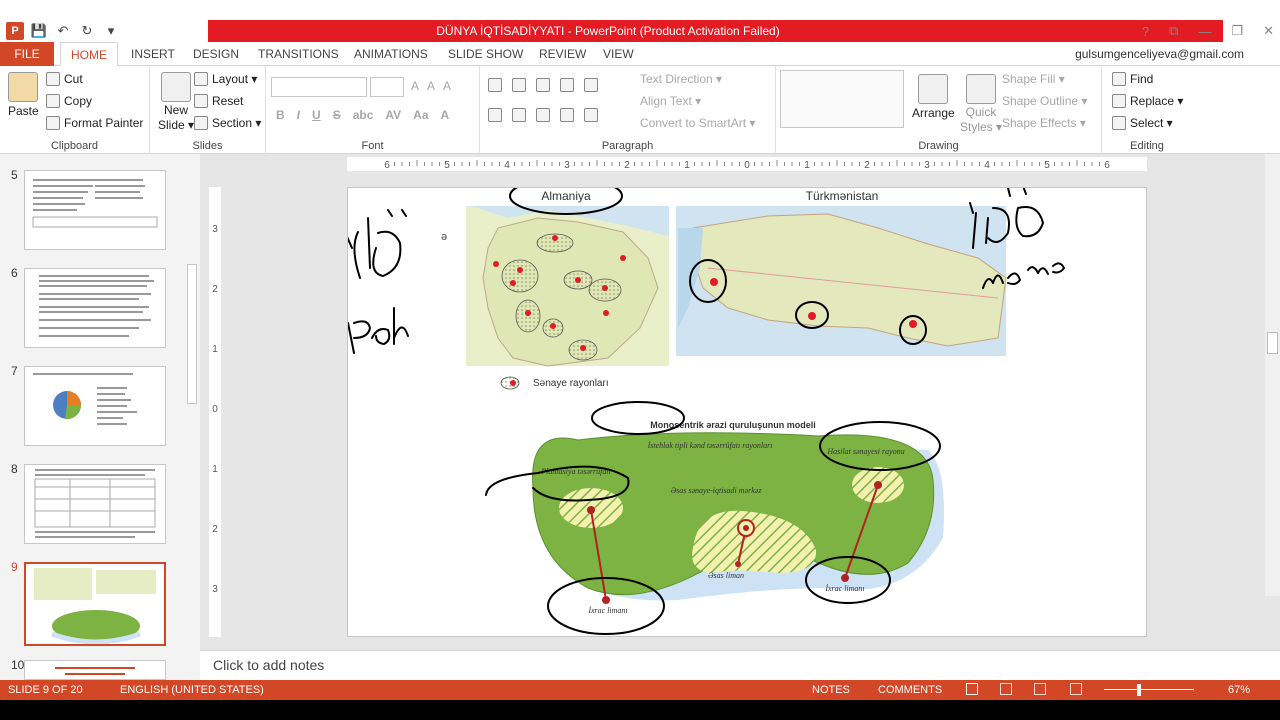 The image size is (1280, 720). What do you see at coordinates (726, 575) in the screenshot?
I see `model-main-port: Əsas liman` at bounding box center [726, 575].